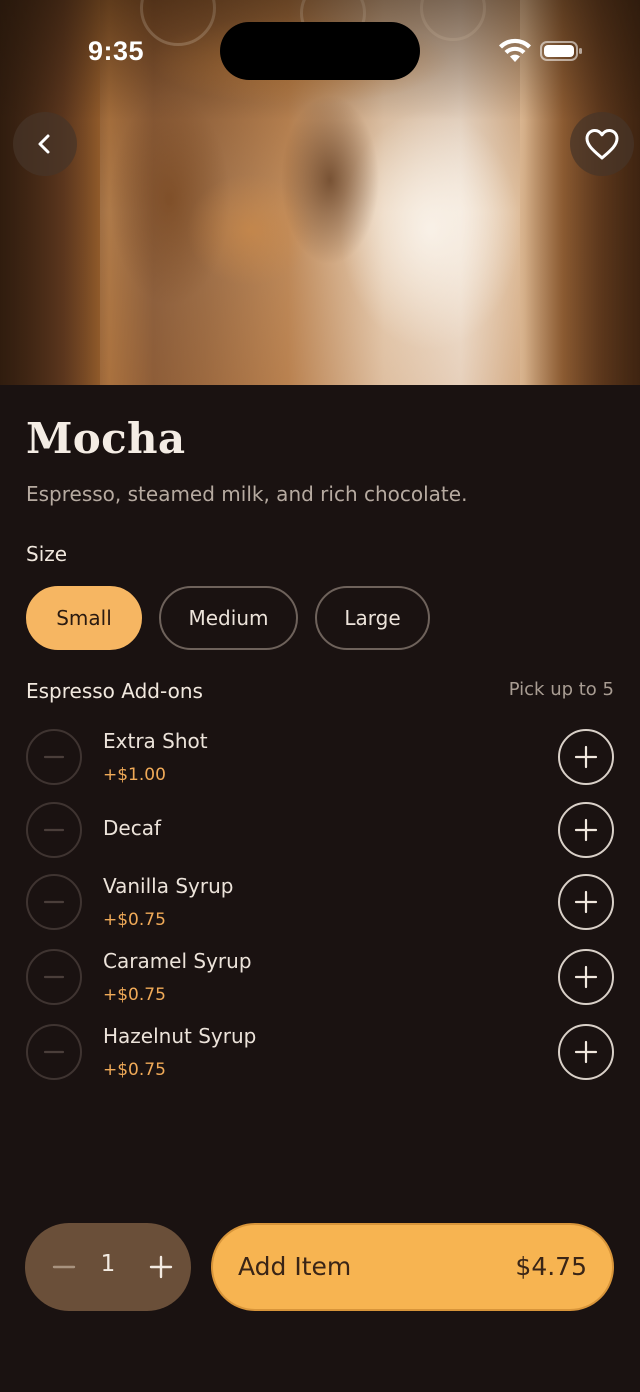  What do you see at coordinates (177, 961) in the screenshot?
I see `addon-name: Caramel Syrup` at bounding box center [177, 961].